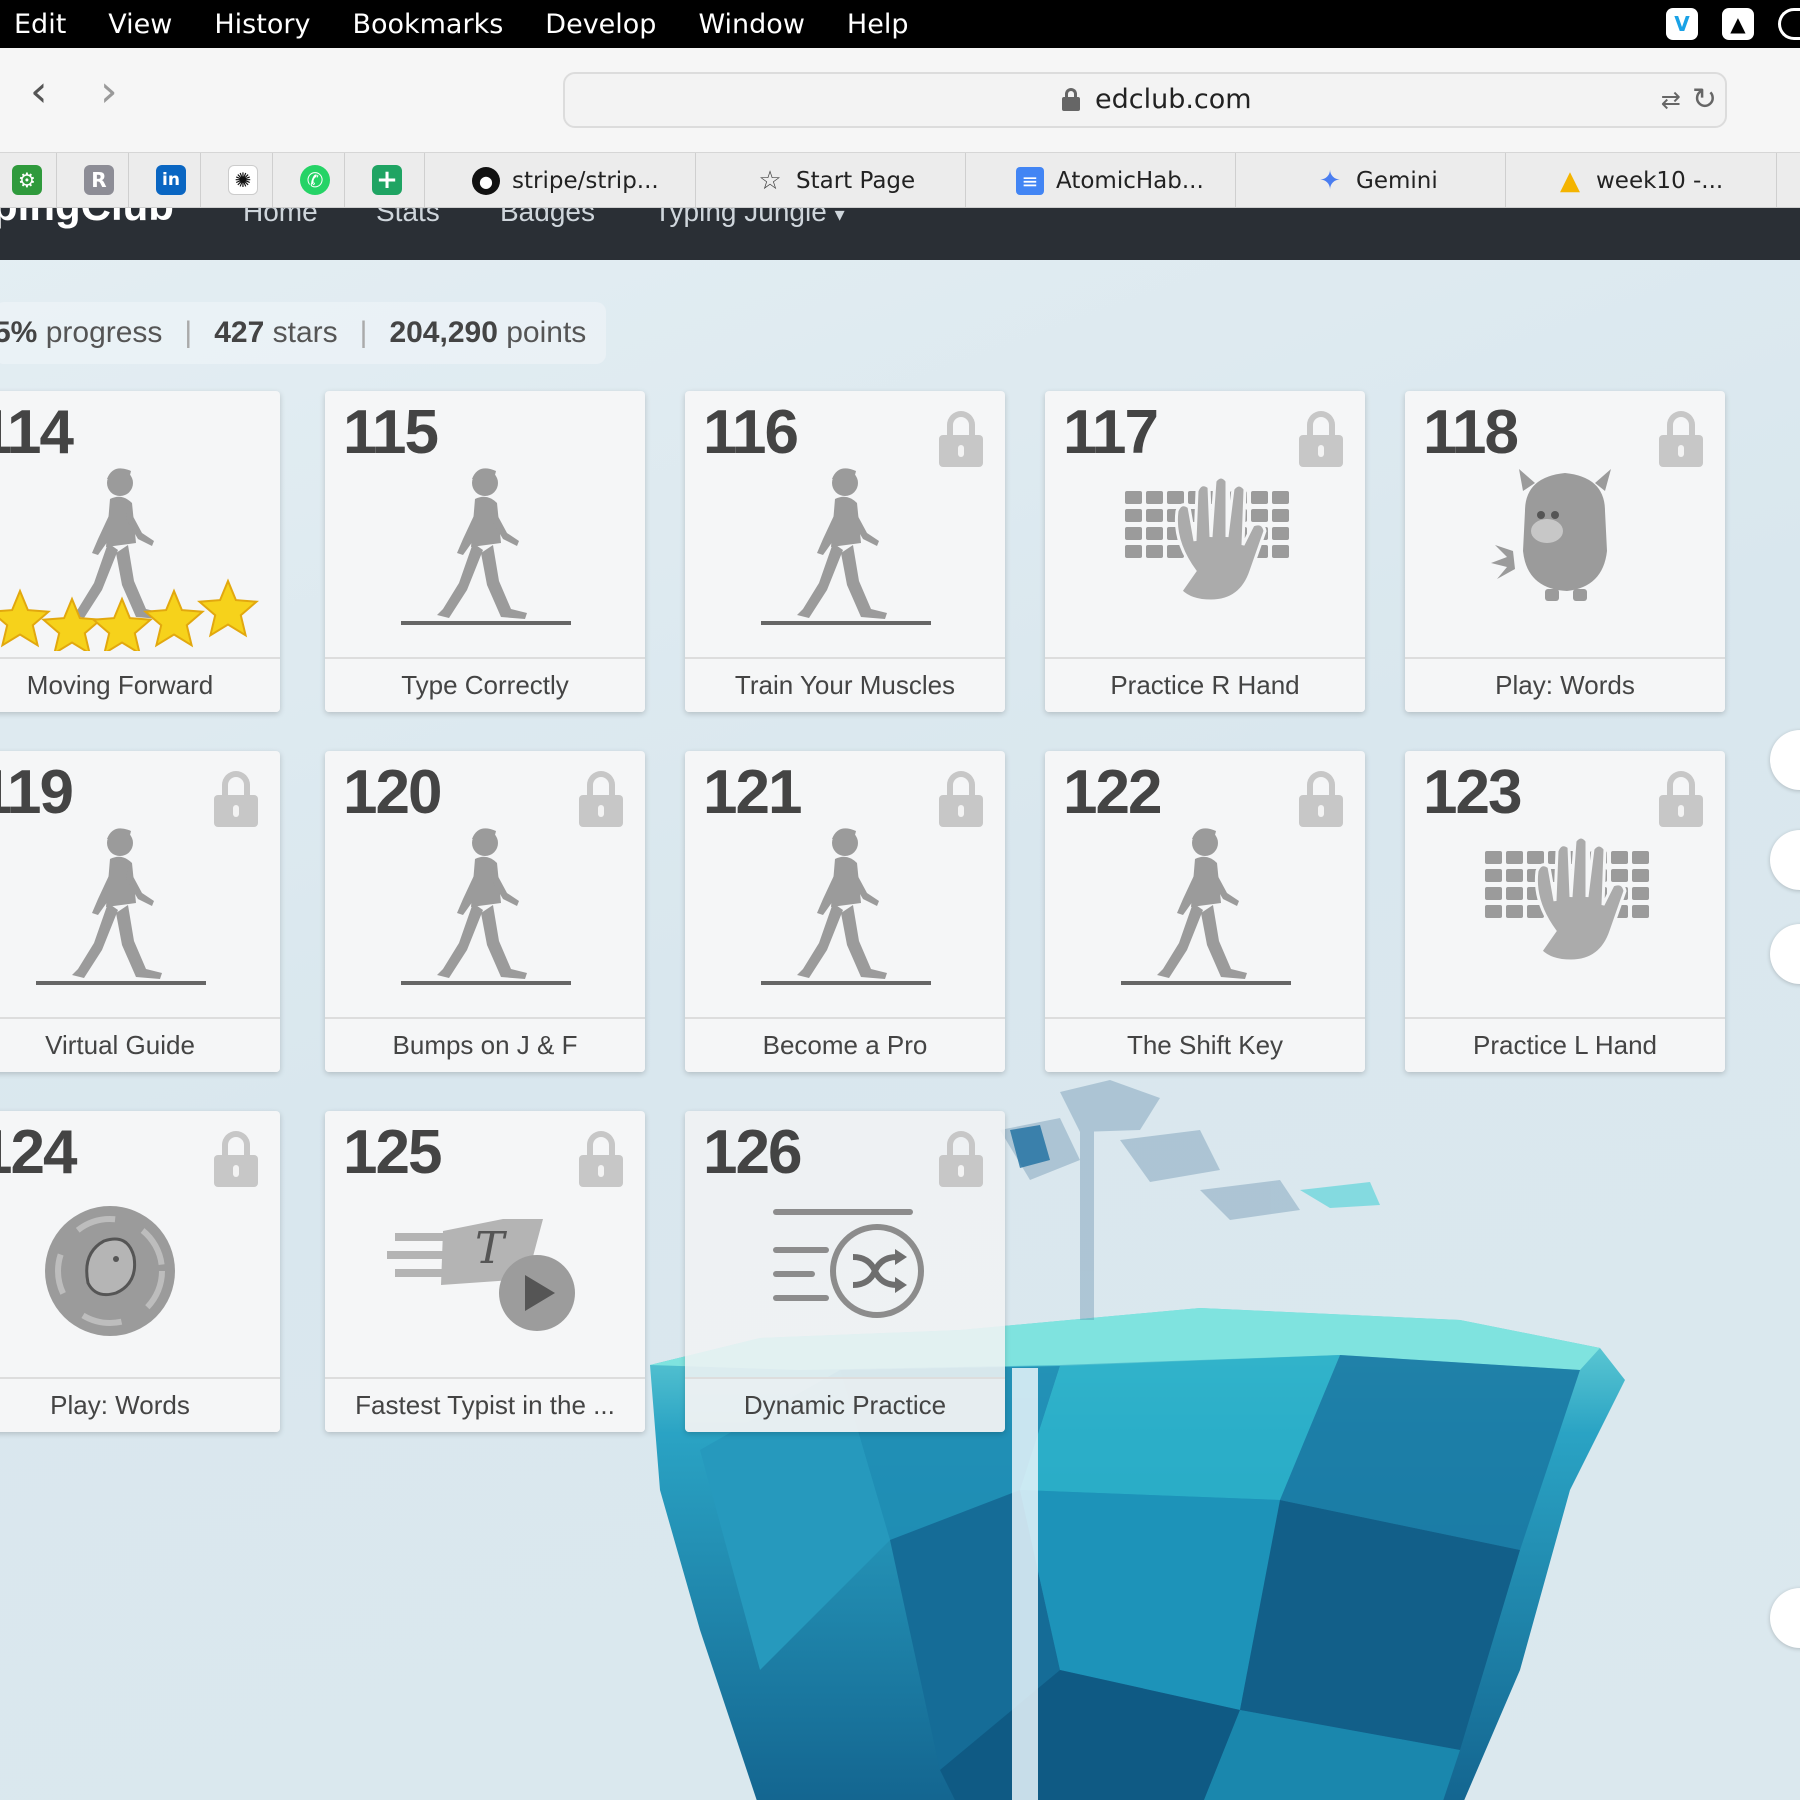 This screenshot has width=1800, height=1800. What do you see at coordinates (27, 180) in the screenshot?
I see `bookmark-app-icon: ⚙` at bounding box center [27, 180].